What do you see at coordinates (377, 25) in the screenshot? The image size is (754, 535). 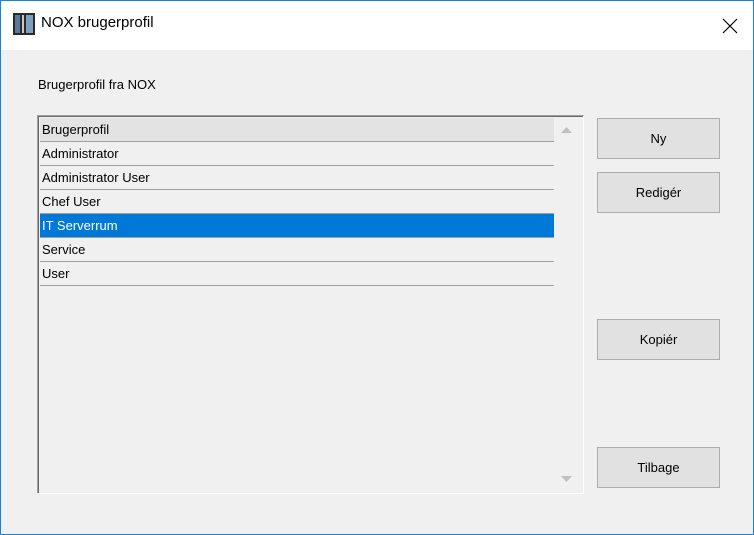 I see `title-bar: NOX brugerprofil` at bounding box center [377, 25].